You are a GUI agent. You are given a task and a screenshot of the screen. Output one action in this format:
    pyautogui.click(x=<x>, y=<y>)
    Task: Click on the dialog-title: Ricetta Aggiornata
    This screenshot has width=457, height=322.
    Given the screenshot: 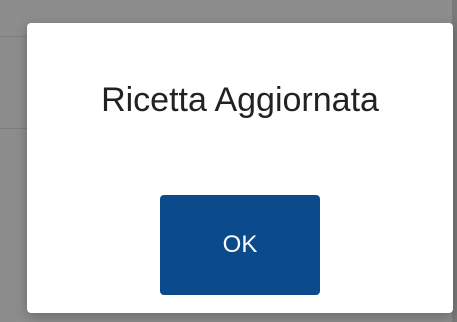 What is the action you would take?
    pyautogui.click(x=240, y=100)
    